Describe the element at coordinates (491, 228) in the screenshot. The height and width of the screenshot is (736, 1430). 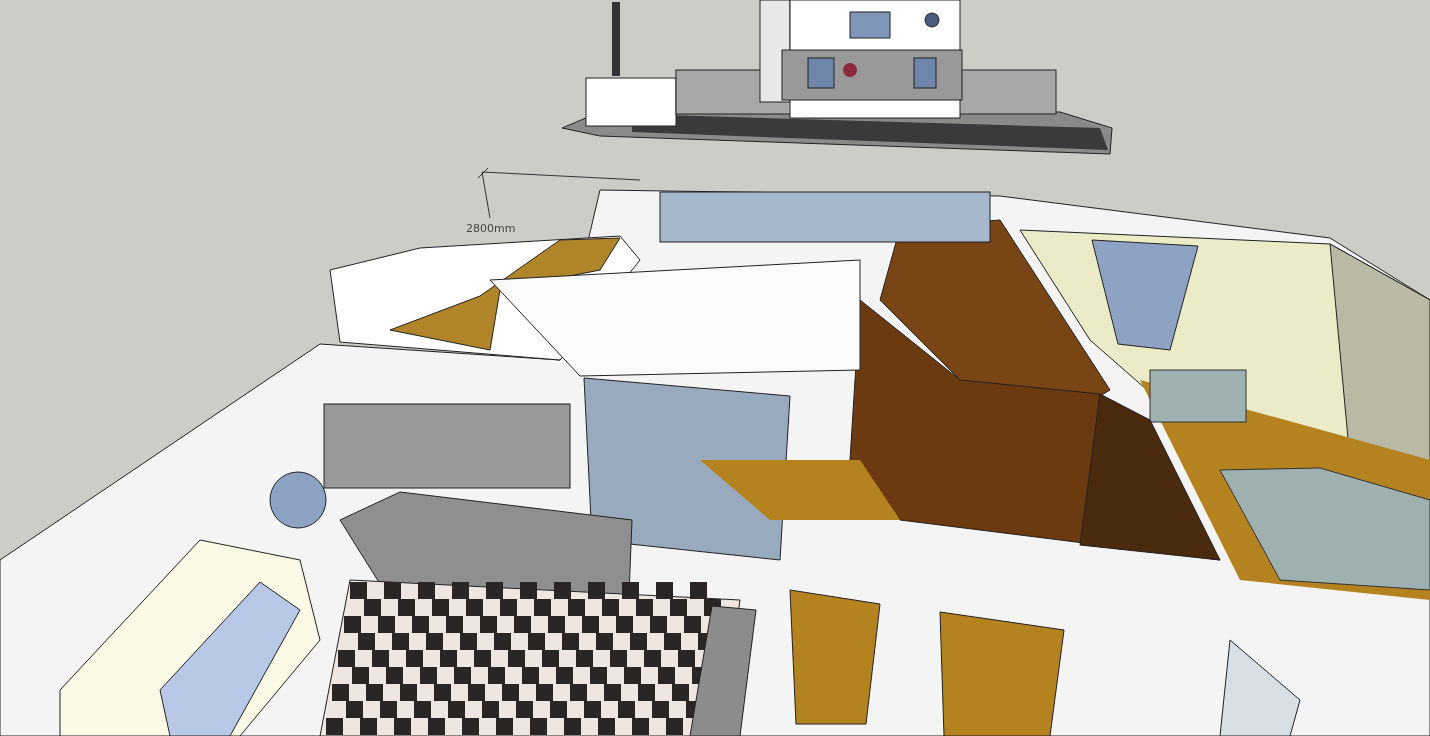
I see `dimension-label: 2800mm` at that location.